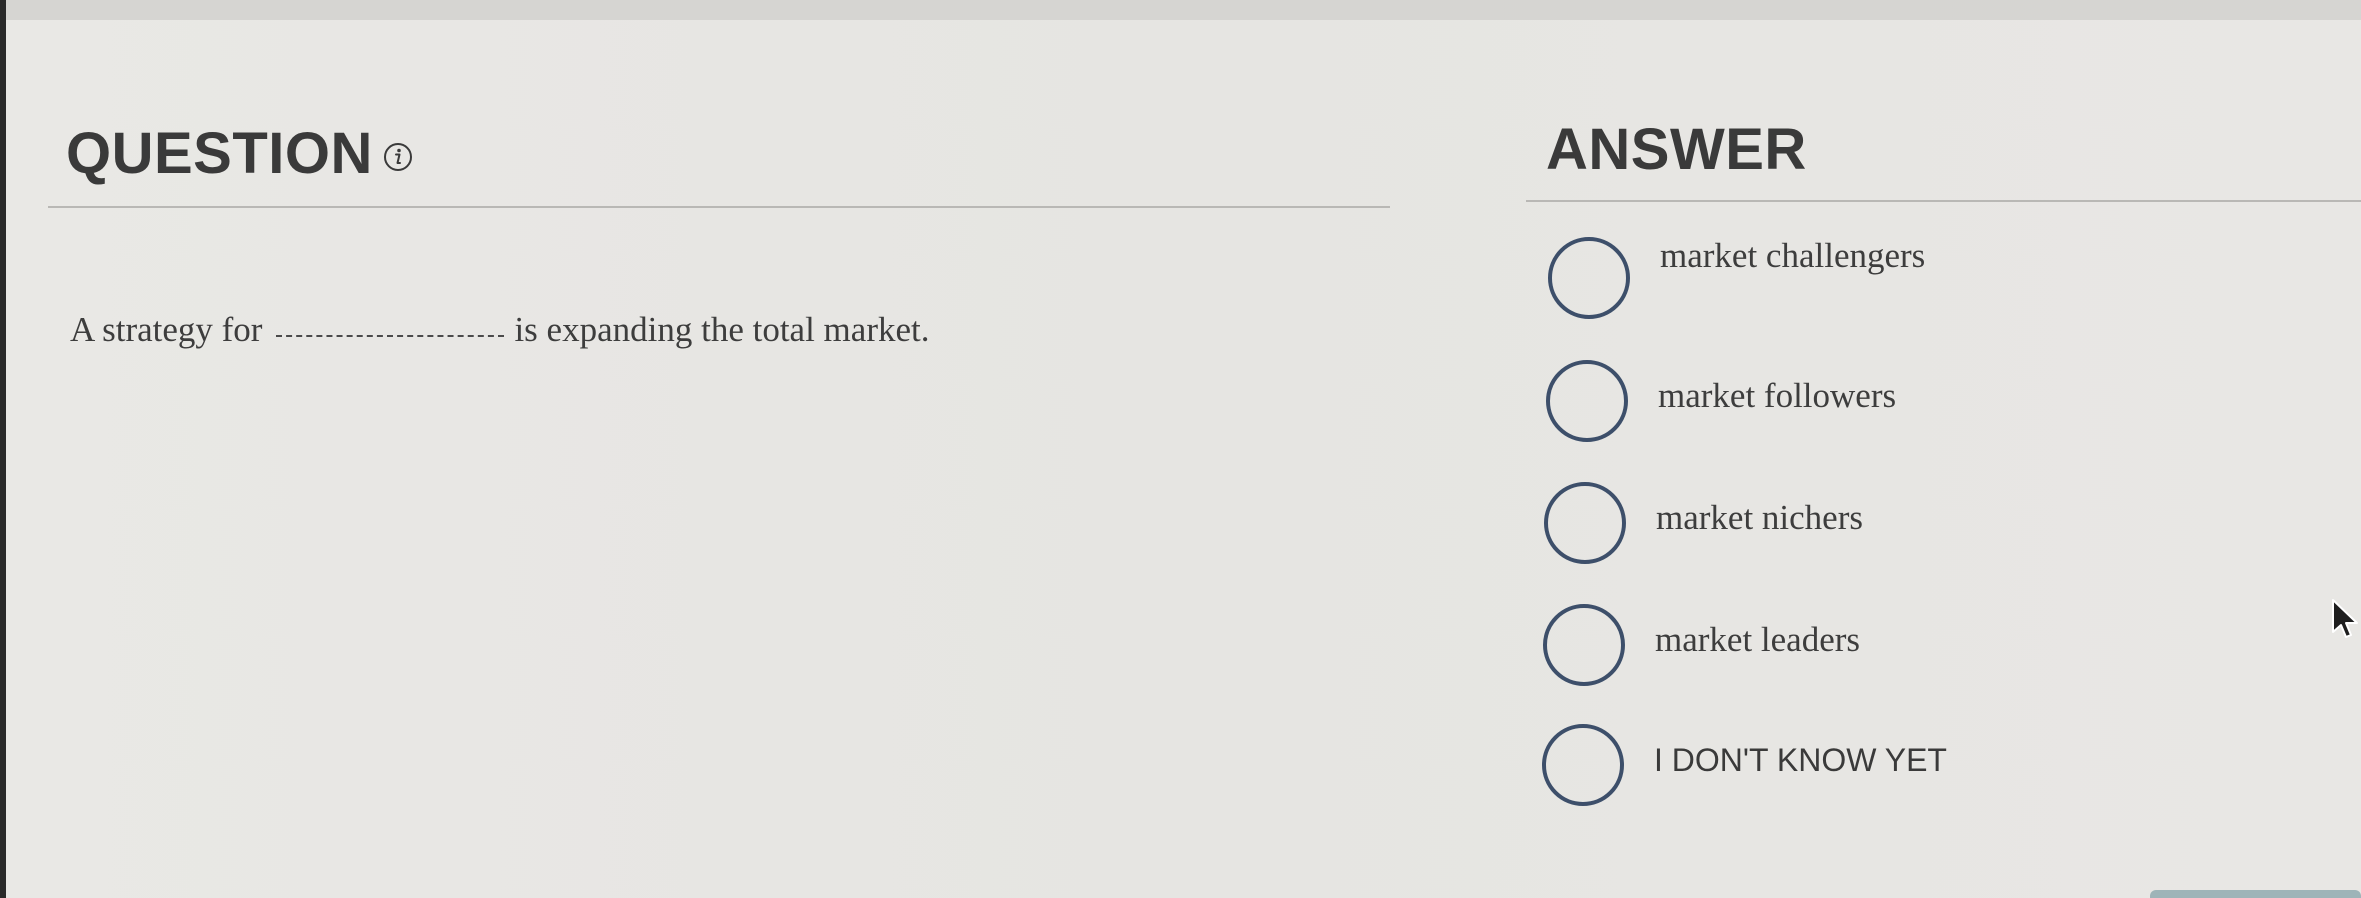  Describe the element at coordinates (1800, 759) in the screenshot. I see `answer-option-label: I DON'T KNOW YET` at that location.